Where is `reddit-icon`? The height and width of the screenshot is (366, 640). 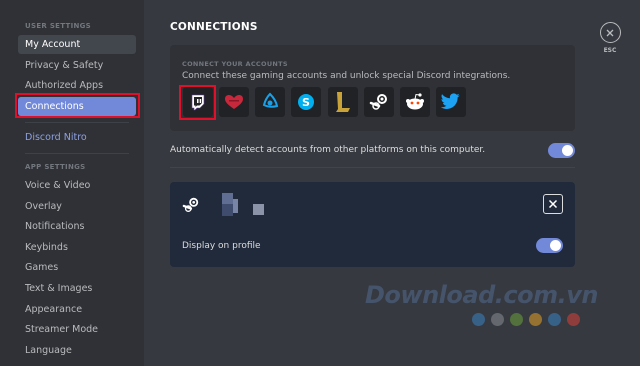 reddit-icon is located at coordinates (415, 101).